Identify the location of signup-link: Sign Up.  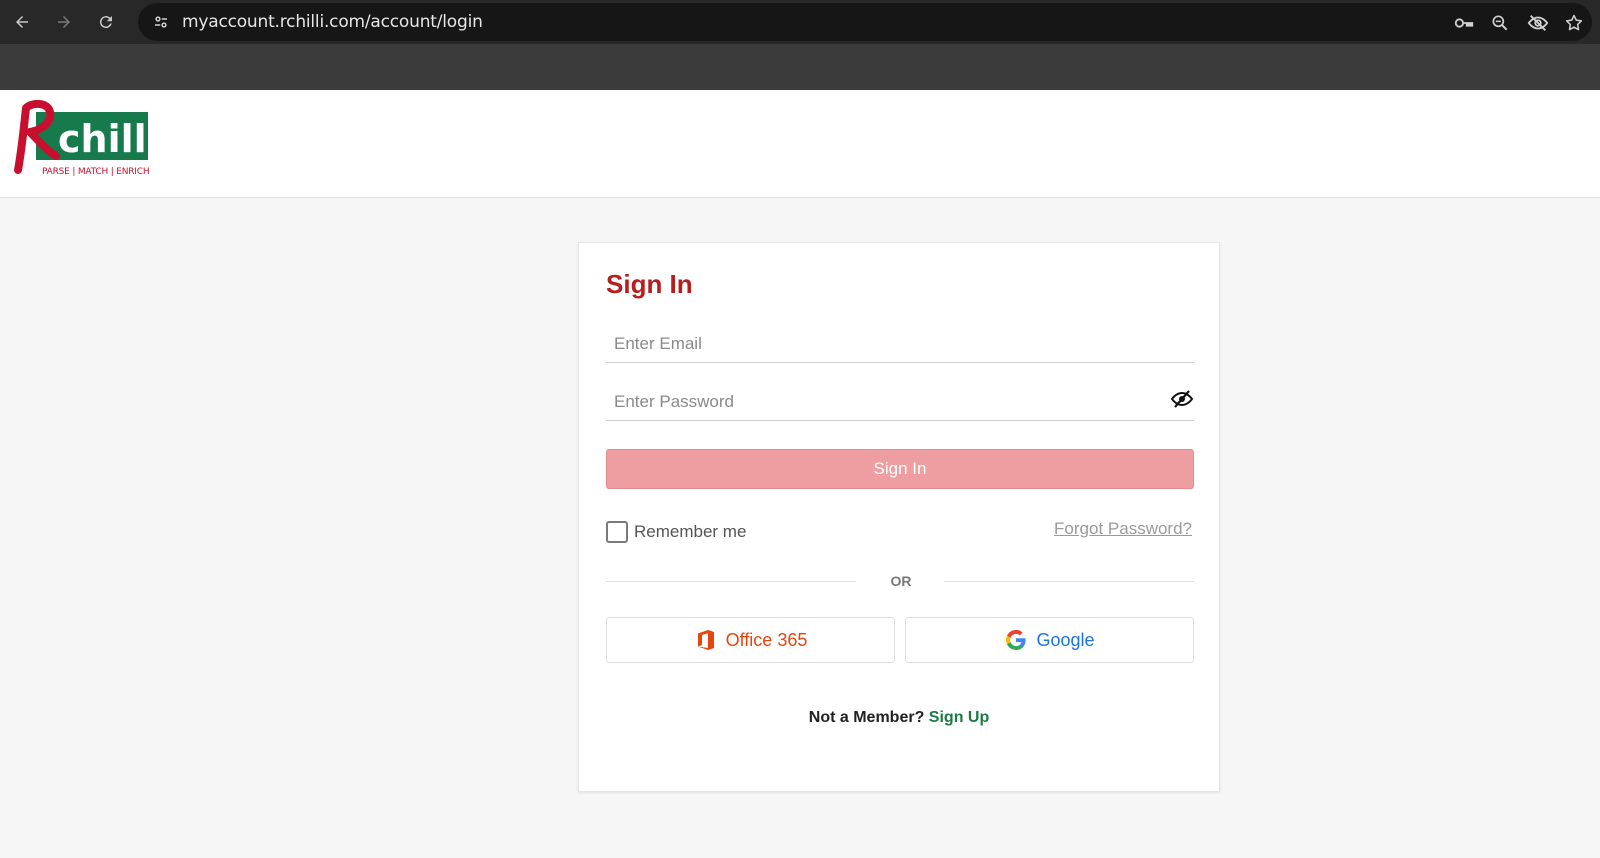
(959, 717).